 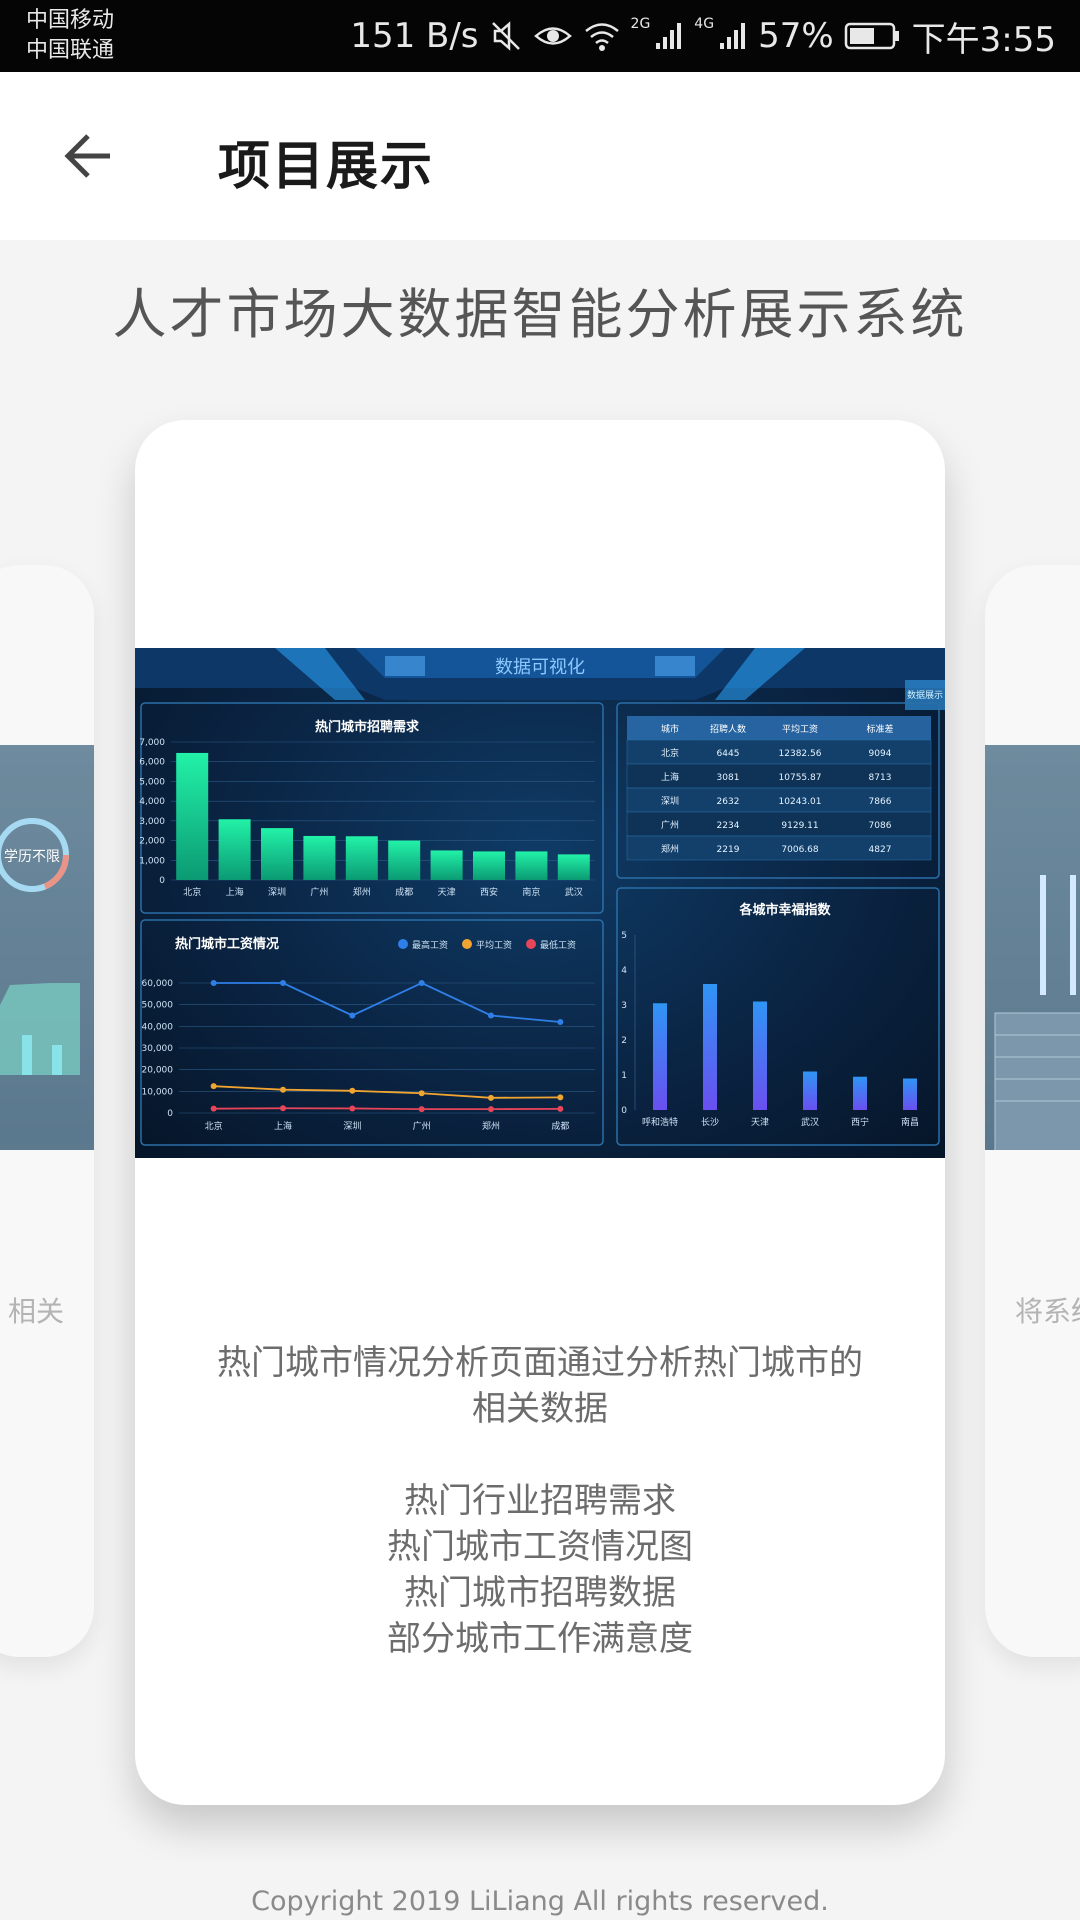 What do you see at coordinates (1047, 1311) in the screenshot?
I see `card-description: 将系统` at bounding box center [1047, 1311].